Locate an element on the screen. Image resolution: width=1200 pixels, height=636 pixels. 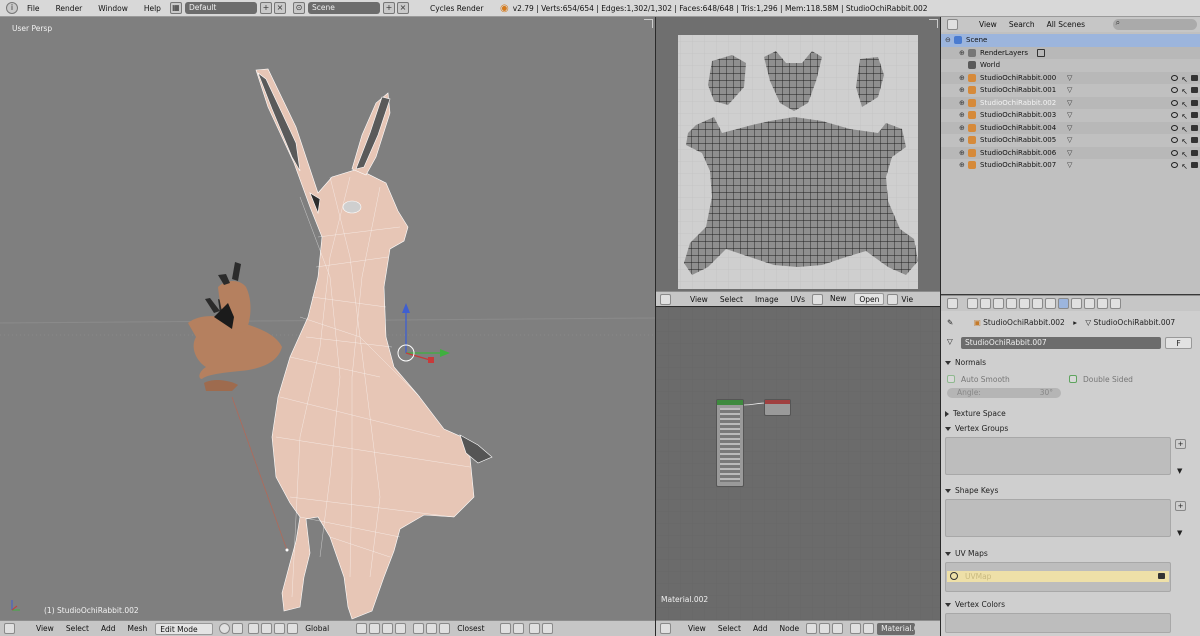
data-tab-icon is located at coordinates (1063, 303).